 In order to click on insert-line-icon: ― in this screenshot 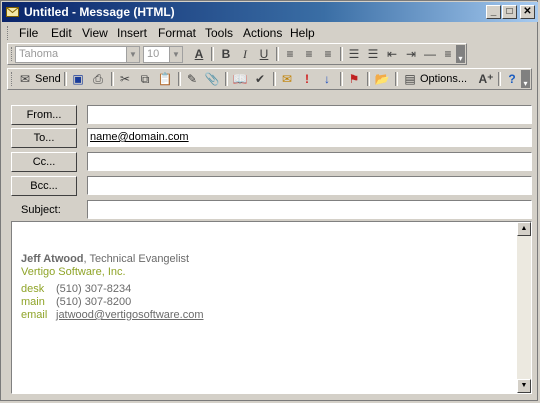, I will do `click(430, 54)`.